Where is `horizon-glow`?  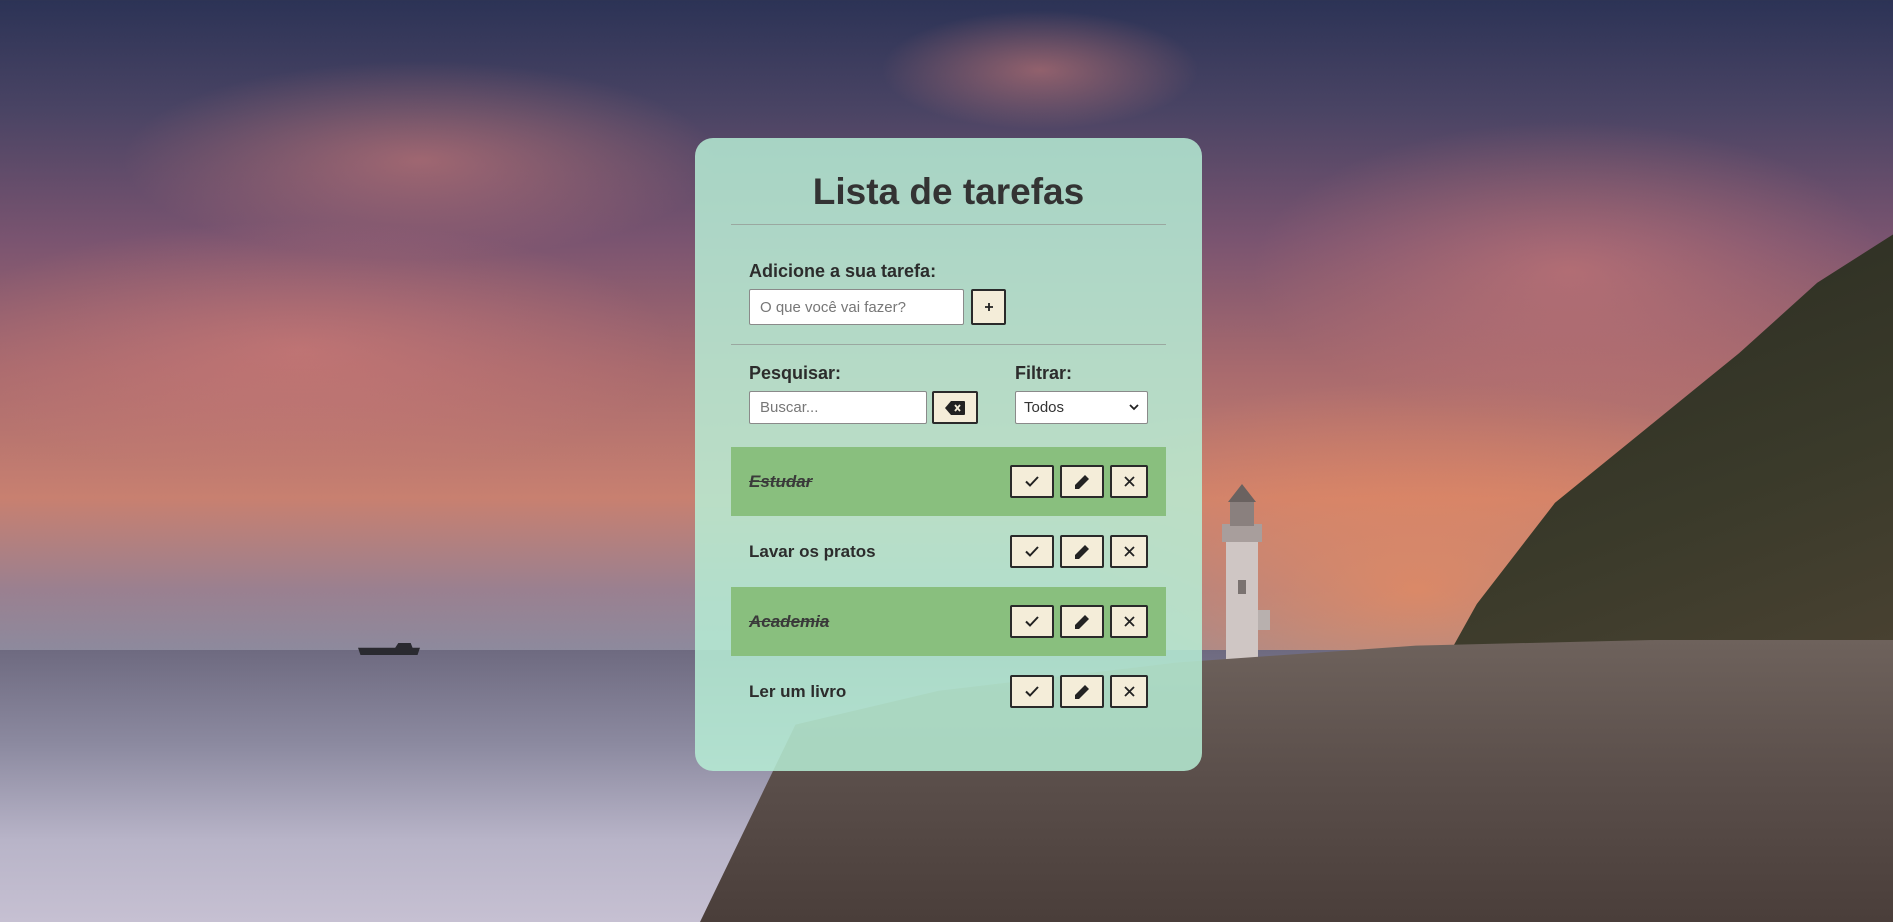
horizon-glow is located at coordinates (1496, 530).